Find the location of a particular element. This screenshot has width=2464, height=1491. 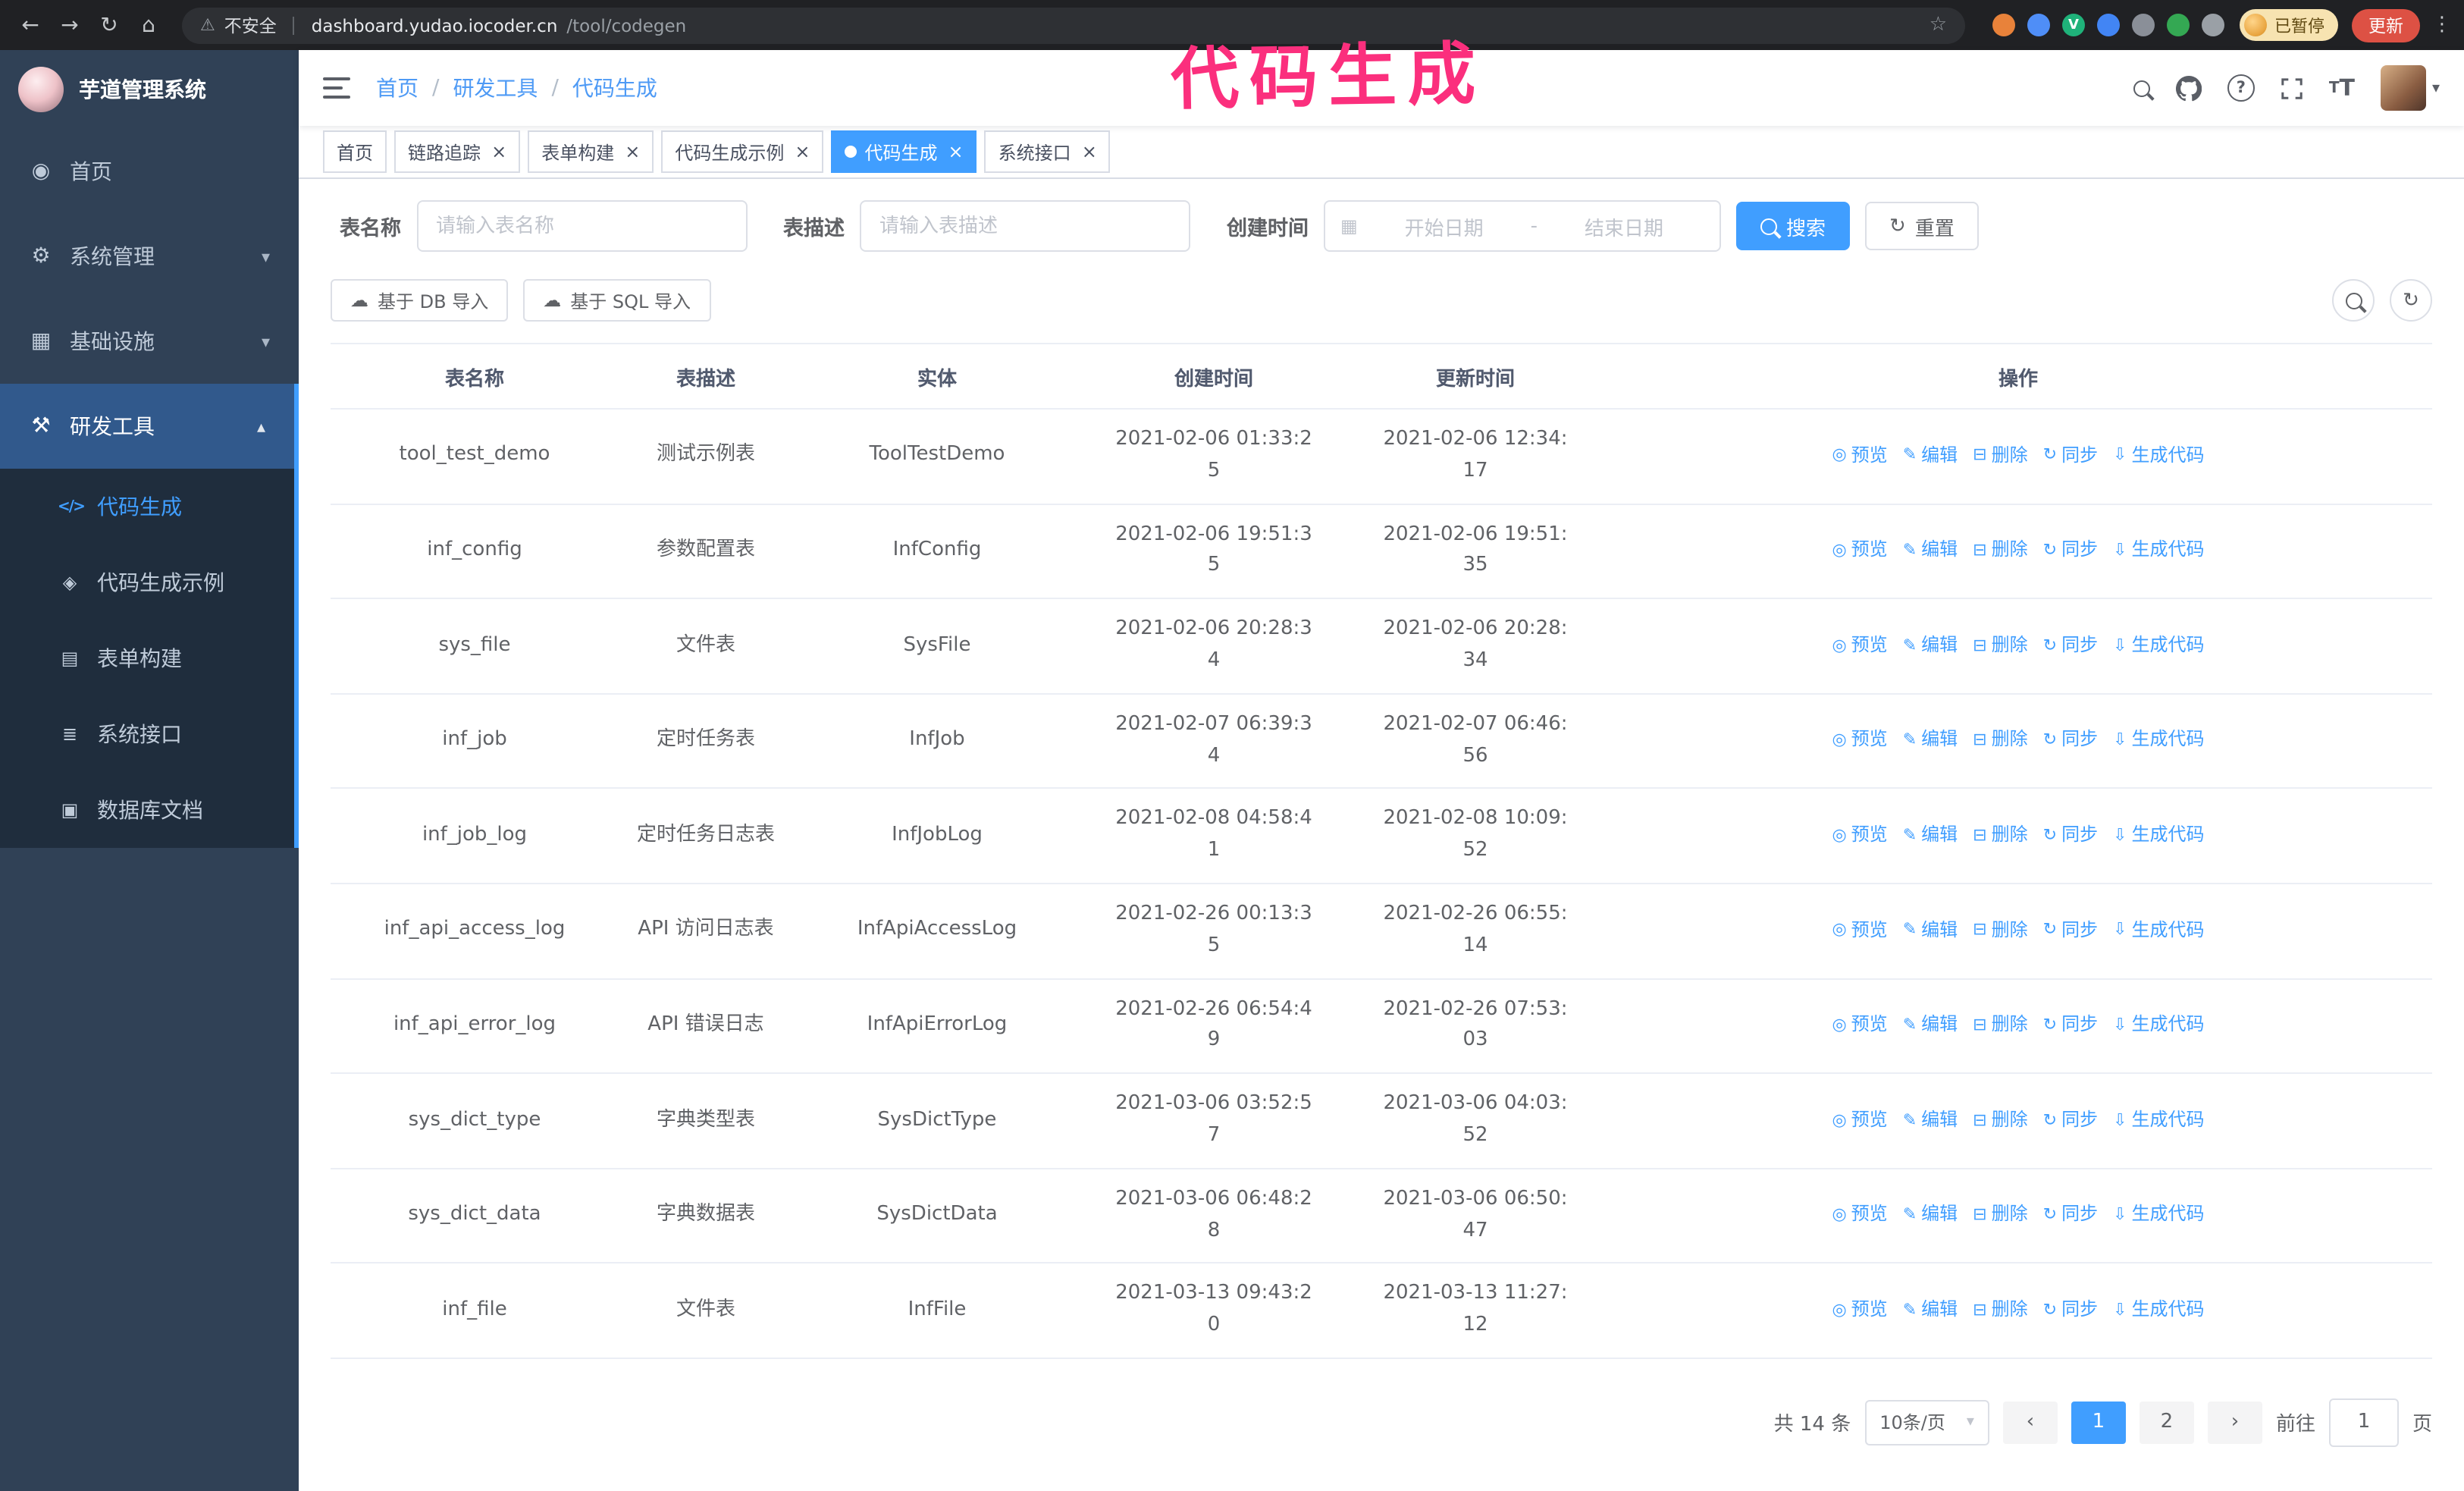

goto-page-input is located at coordinates (2364, 1422).